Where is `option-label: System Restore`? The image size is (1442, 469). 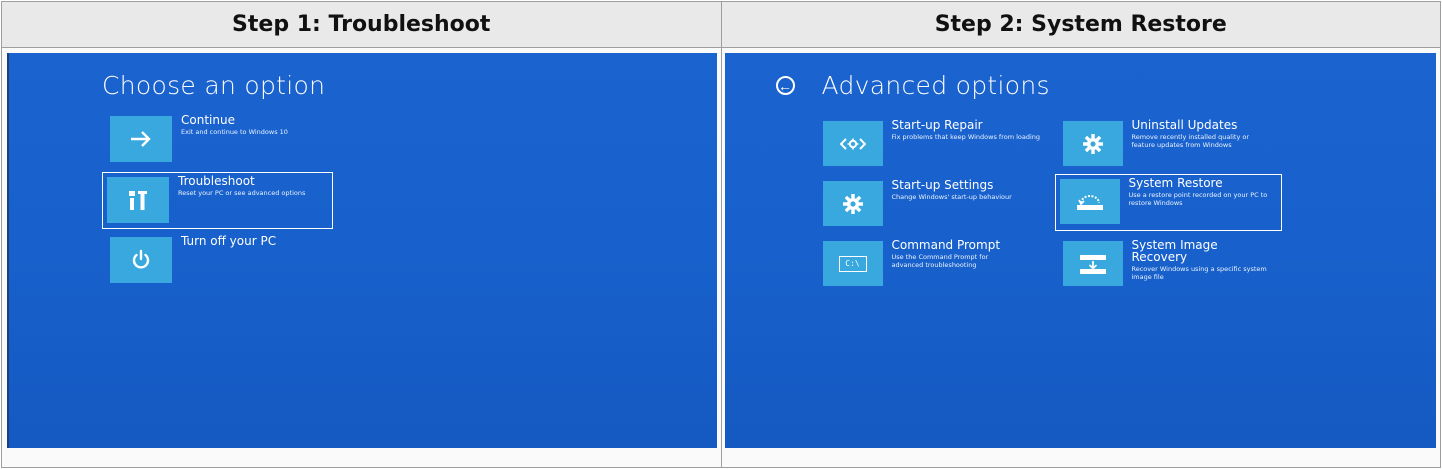
option-label: System Restore is located at coordinates (1175, 183).